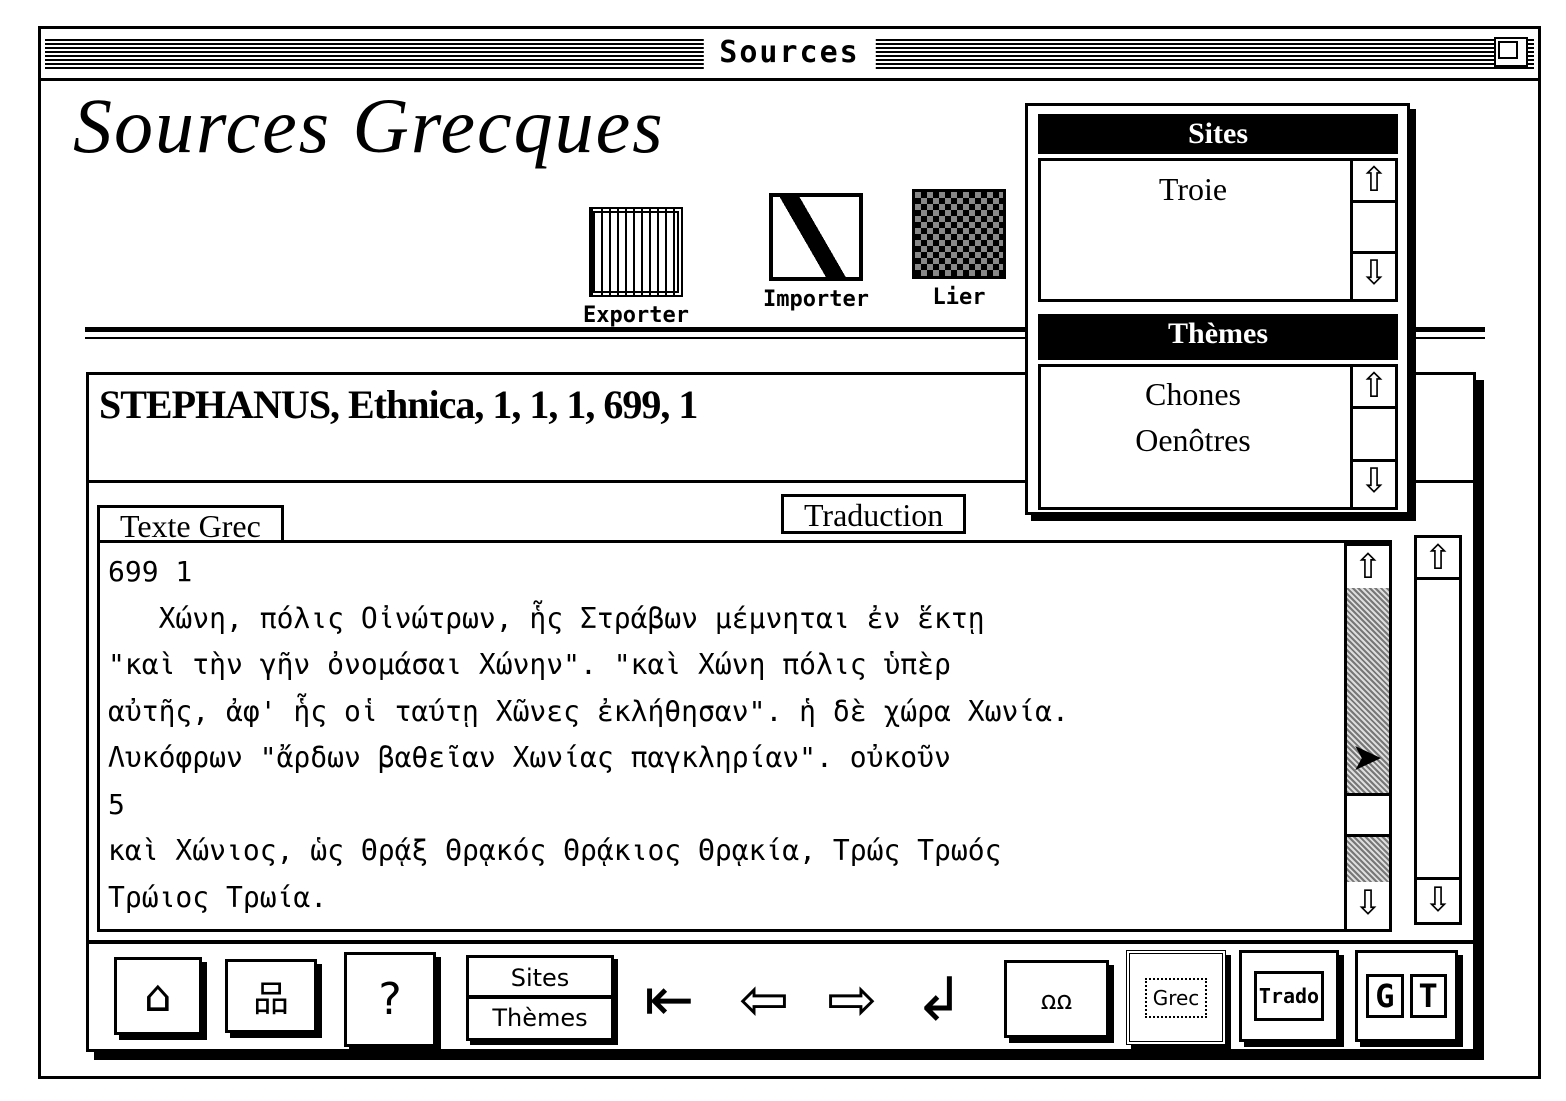  What do you see at coordinates (1385, 996) in the screenshot?
I see `g-label: G` at bounding box center [1385, 996].